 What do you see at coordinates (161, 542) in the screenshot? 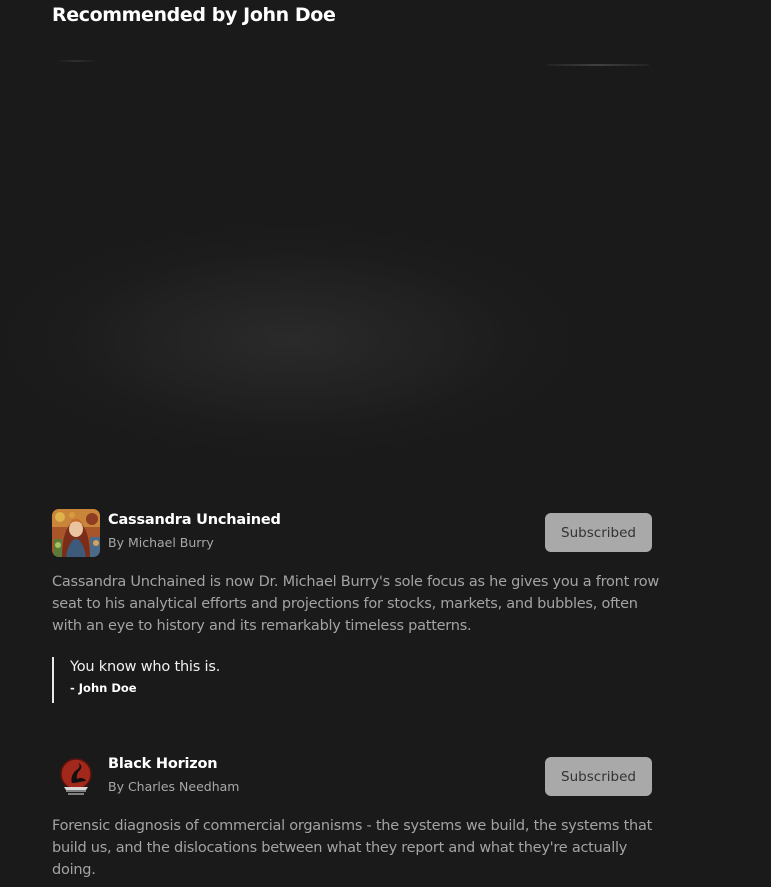
I see `publication-author: By Michael Burry` at bounding box center [161, 542].